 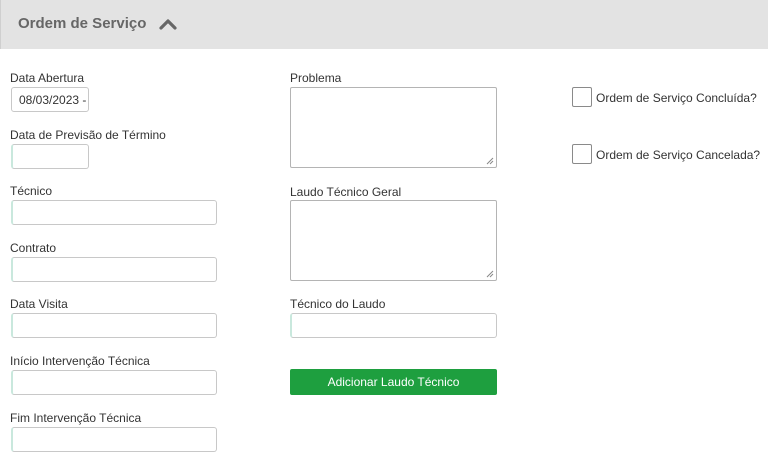 What do you see at coordinates (393, 240) in the screenshot?
I see `laudo-geral-textarea` at bounding box center [393, 240].